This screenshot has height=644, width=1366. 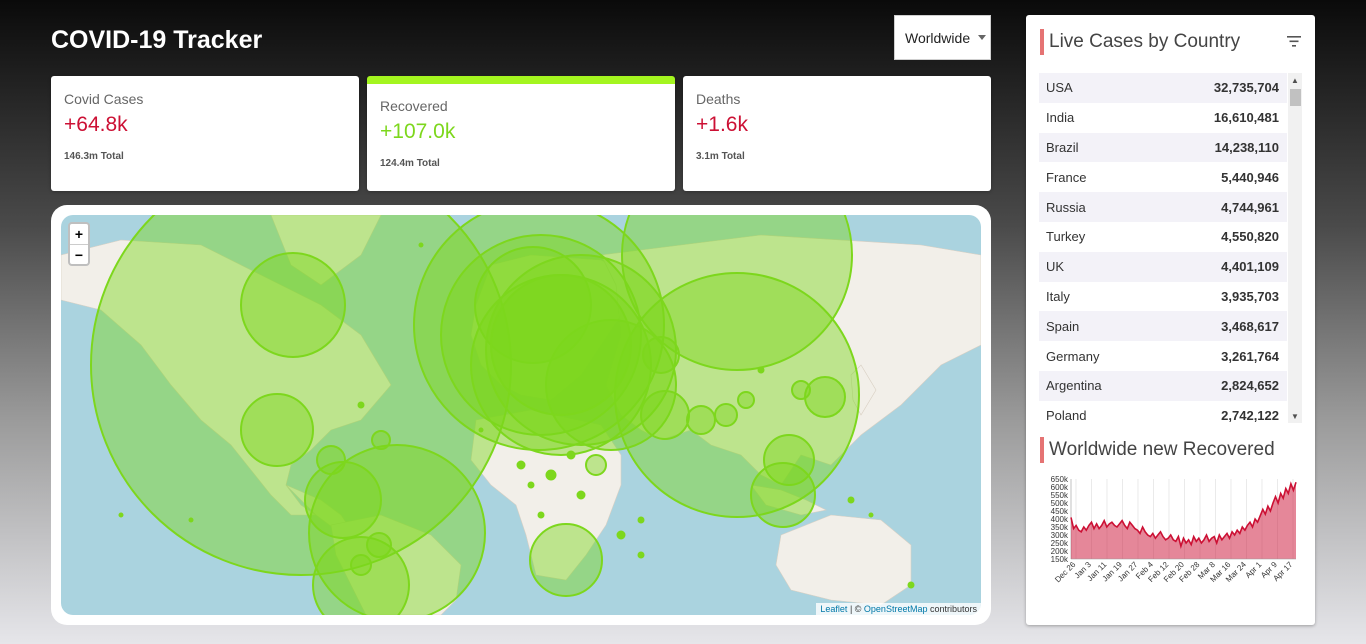 I want to click on country-name: Spain, so click(x=1063, y=326).